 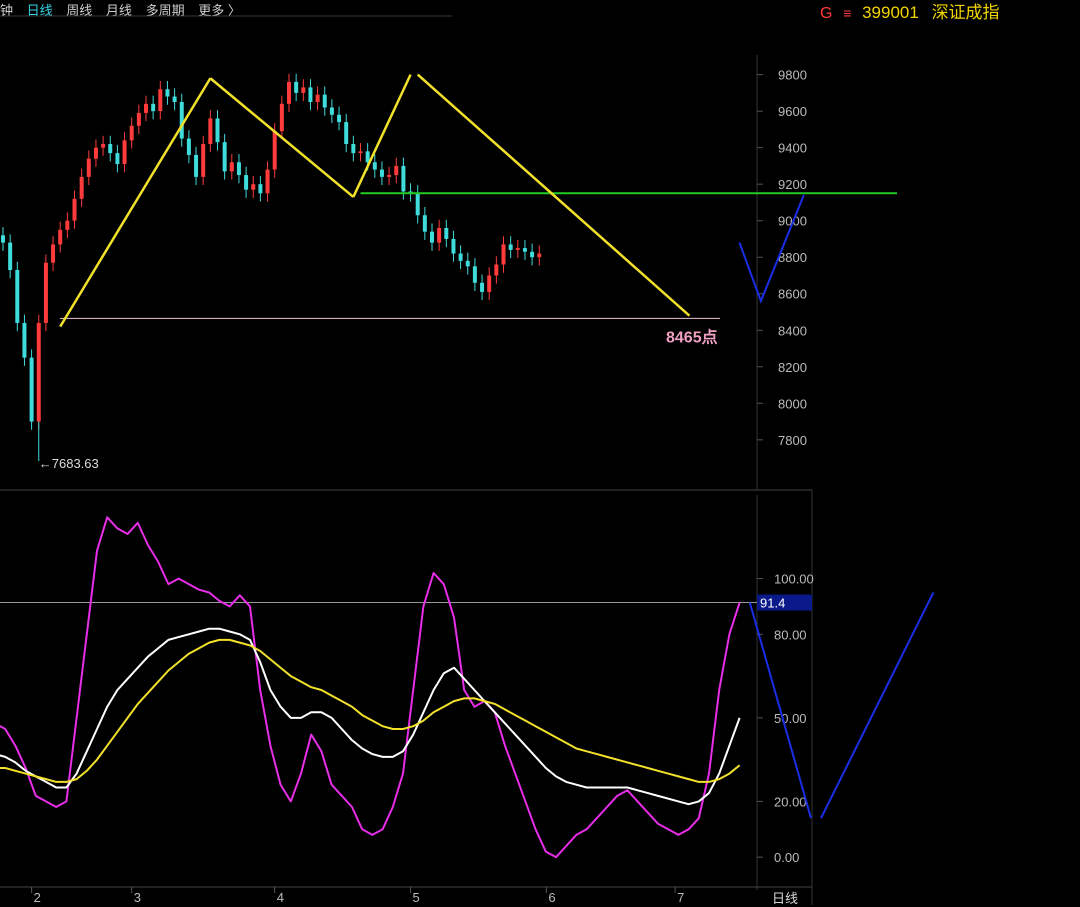 I want to click on osc-tick-label: 100.00, so click(x=794, y=579).